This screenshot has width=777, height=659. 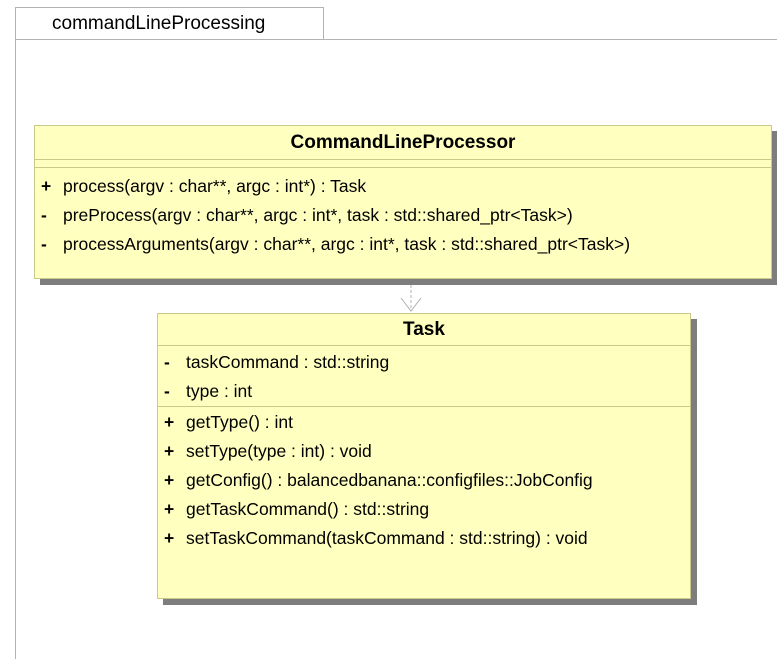 I want to click on operation-signature: getType() : int, so click(x=239, y=422).